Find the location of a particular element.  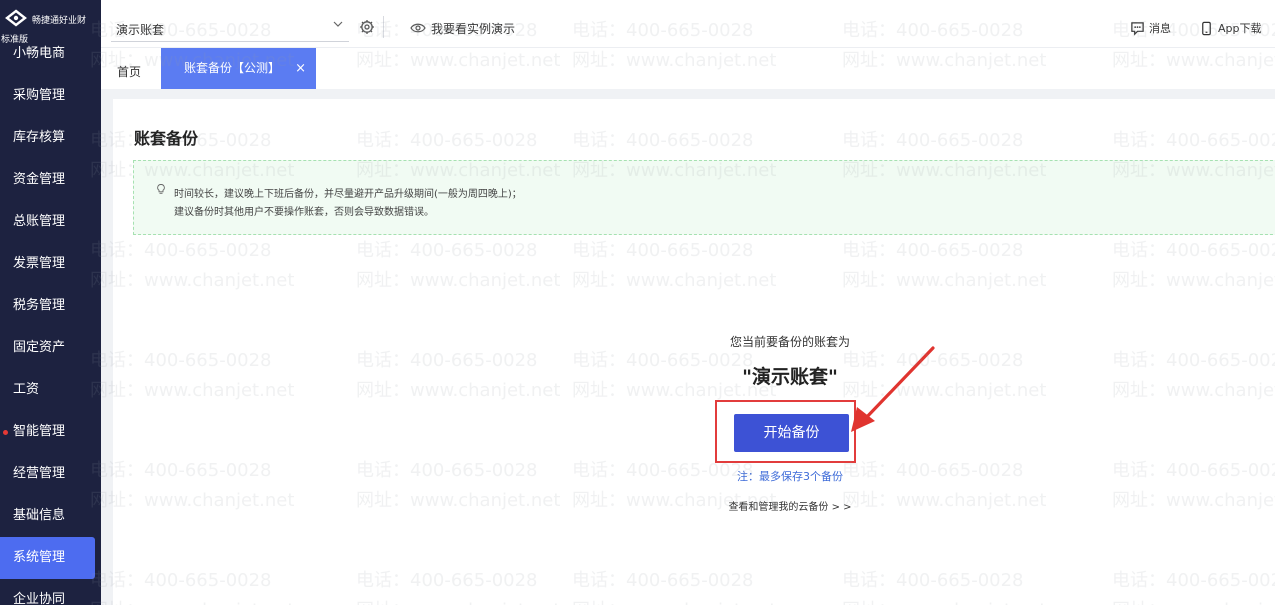

sidebar-item-label: 小畅电商 is located at coordinates (39, 53).